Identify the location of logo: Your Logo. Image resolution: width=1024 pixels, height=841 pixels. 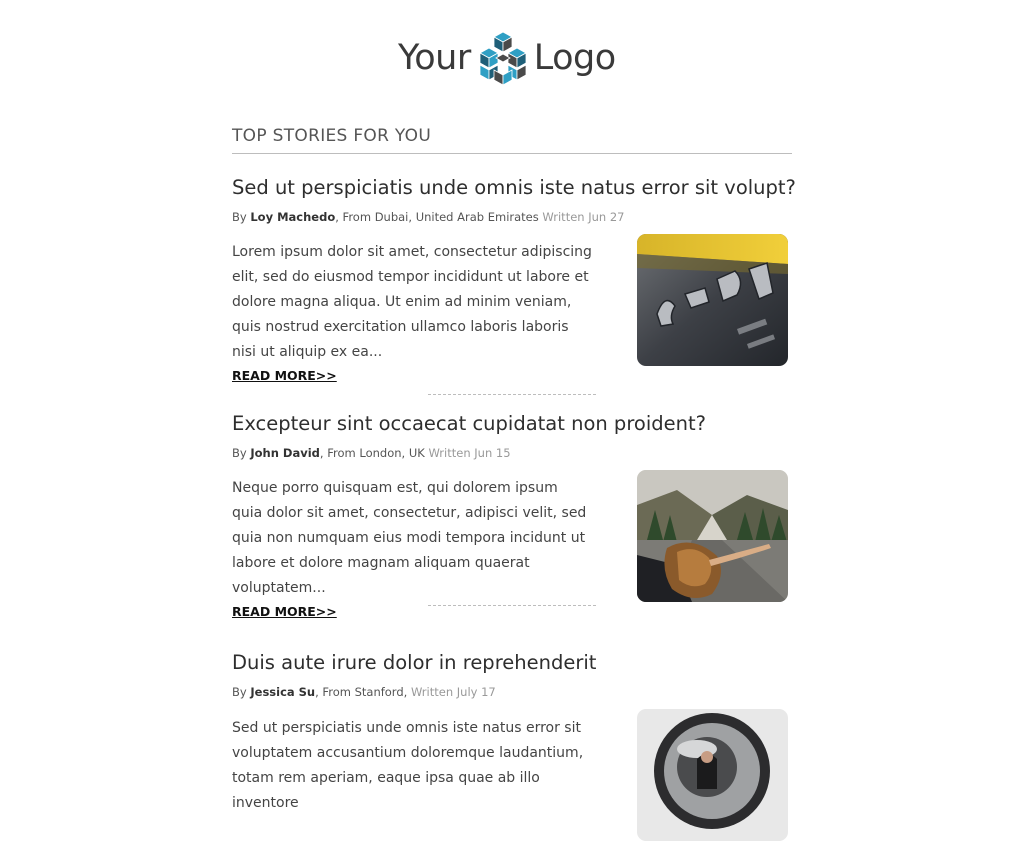
(507, 58).